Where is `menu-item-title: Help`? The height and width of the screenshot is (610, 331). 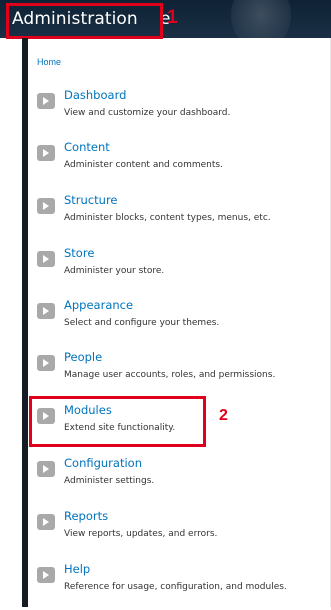 menu-item-title: Help is located at coordinates (77, 569).